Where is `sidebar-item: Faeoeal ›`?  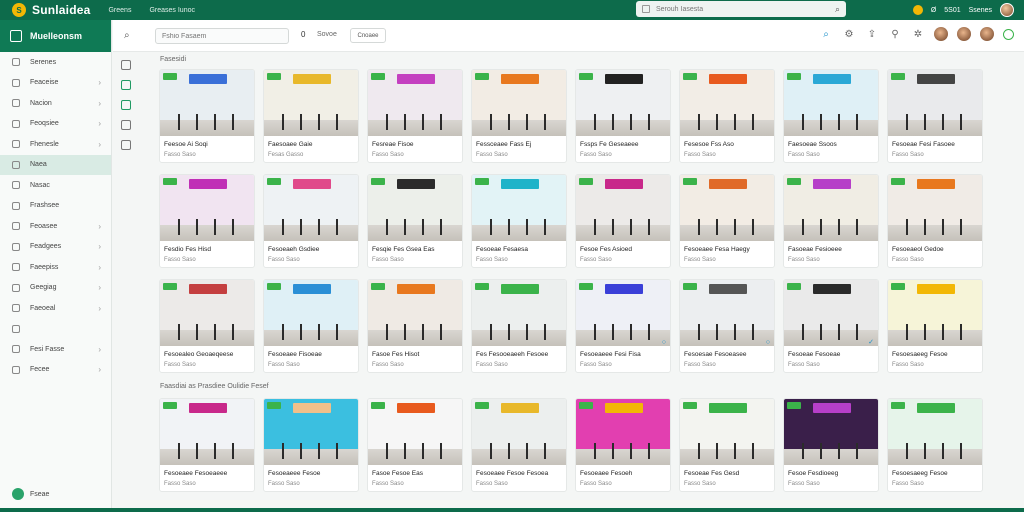
sidebar-item: Faeoeal › is located at coordinates (55, 308).